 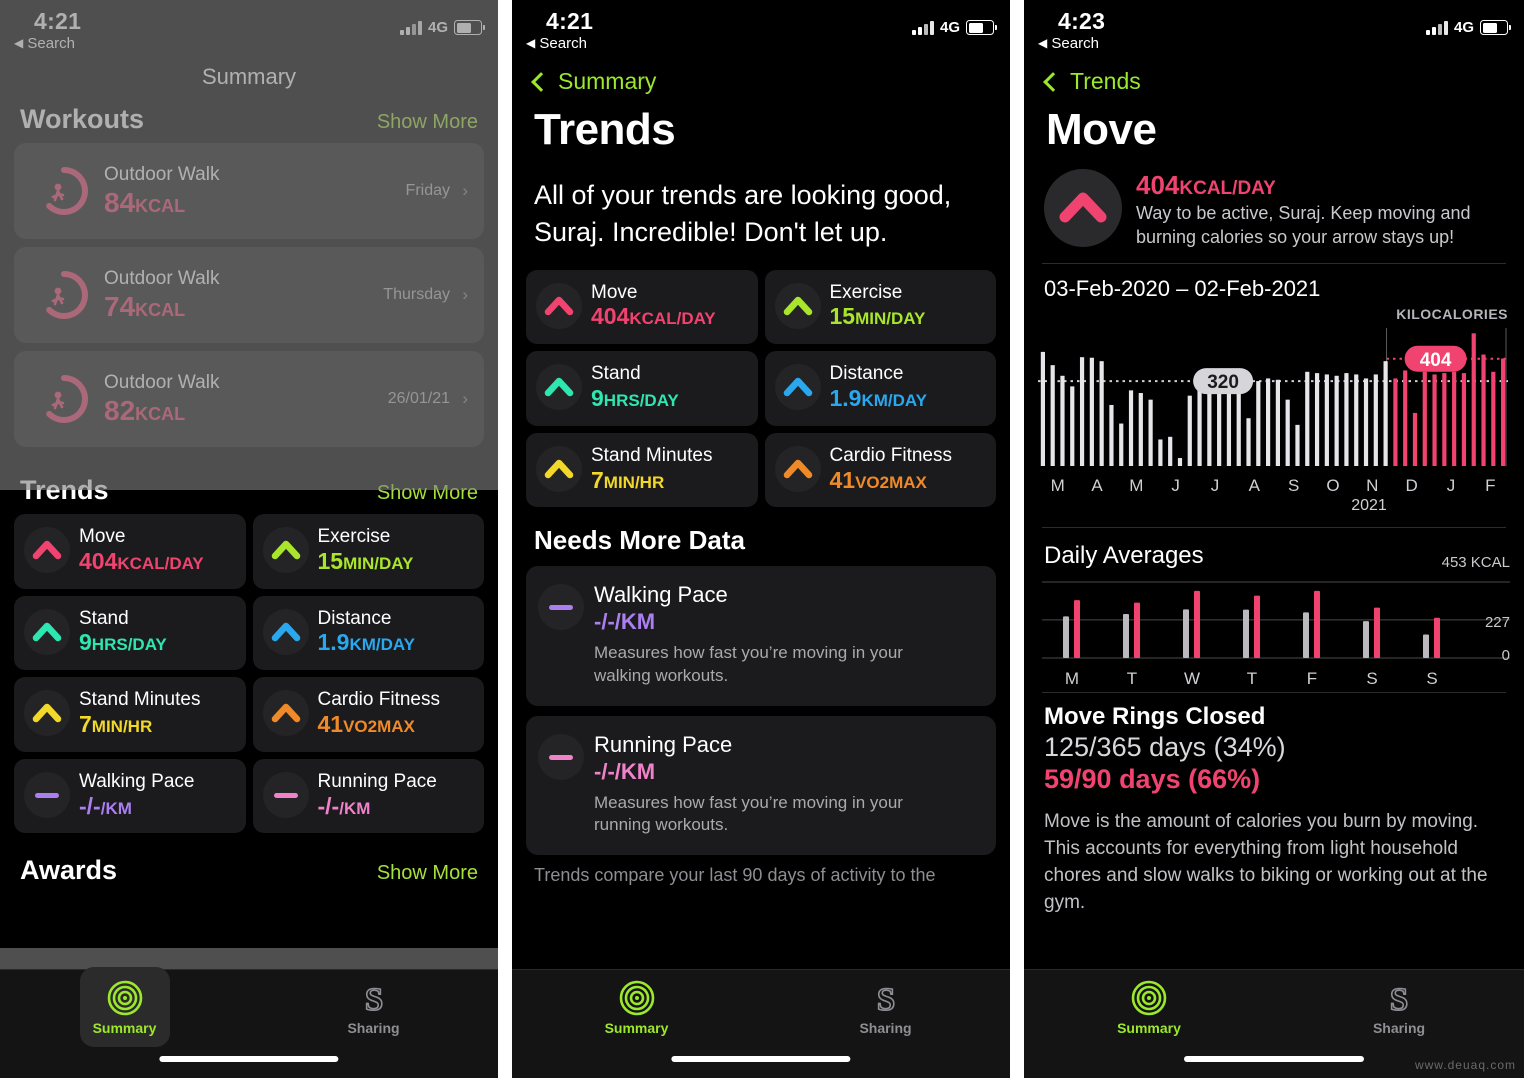 What do you see at coordinates (416, 294) in the screenshot?
I see `workout-day: Thursday` at bounding box center [416, 294].